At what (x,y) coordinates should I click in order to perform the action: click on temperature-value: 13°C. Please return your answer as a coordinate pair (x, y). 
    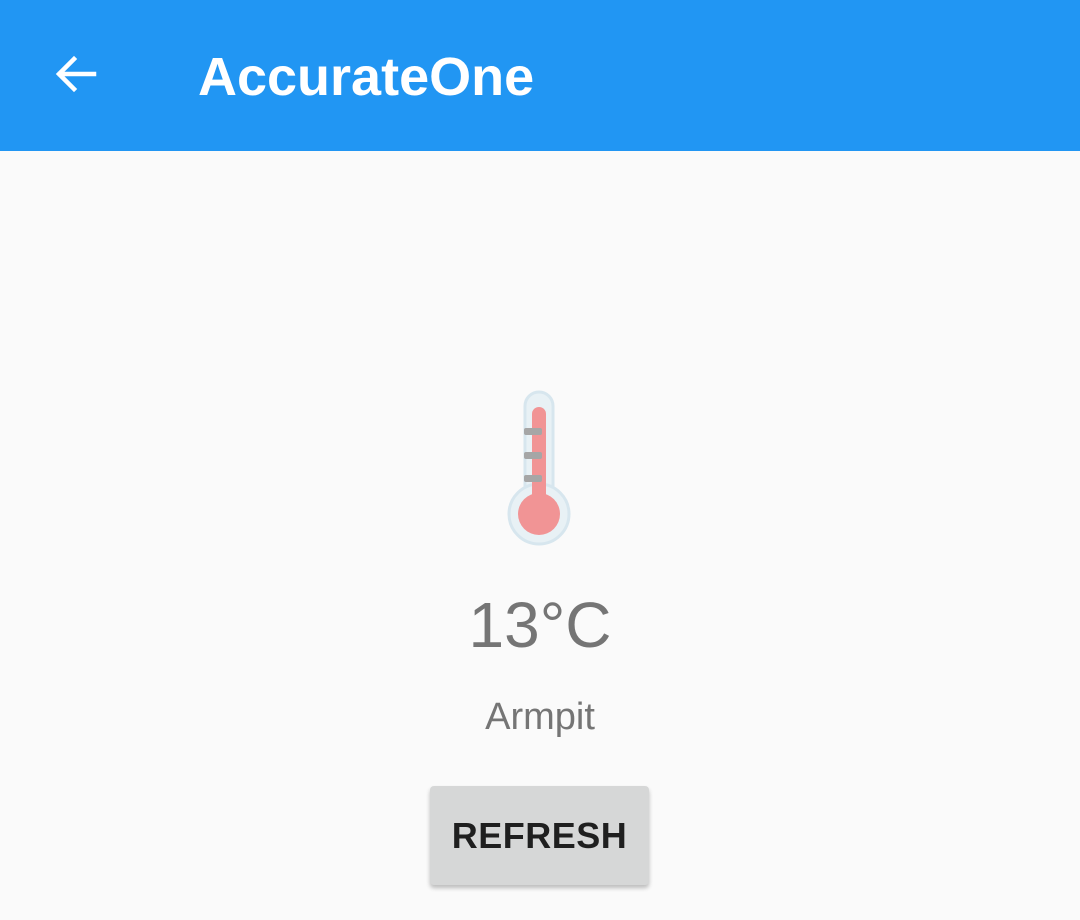
    Looking at the image, I should click on (540, 625).